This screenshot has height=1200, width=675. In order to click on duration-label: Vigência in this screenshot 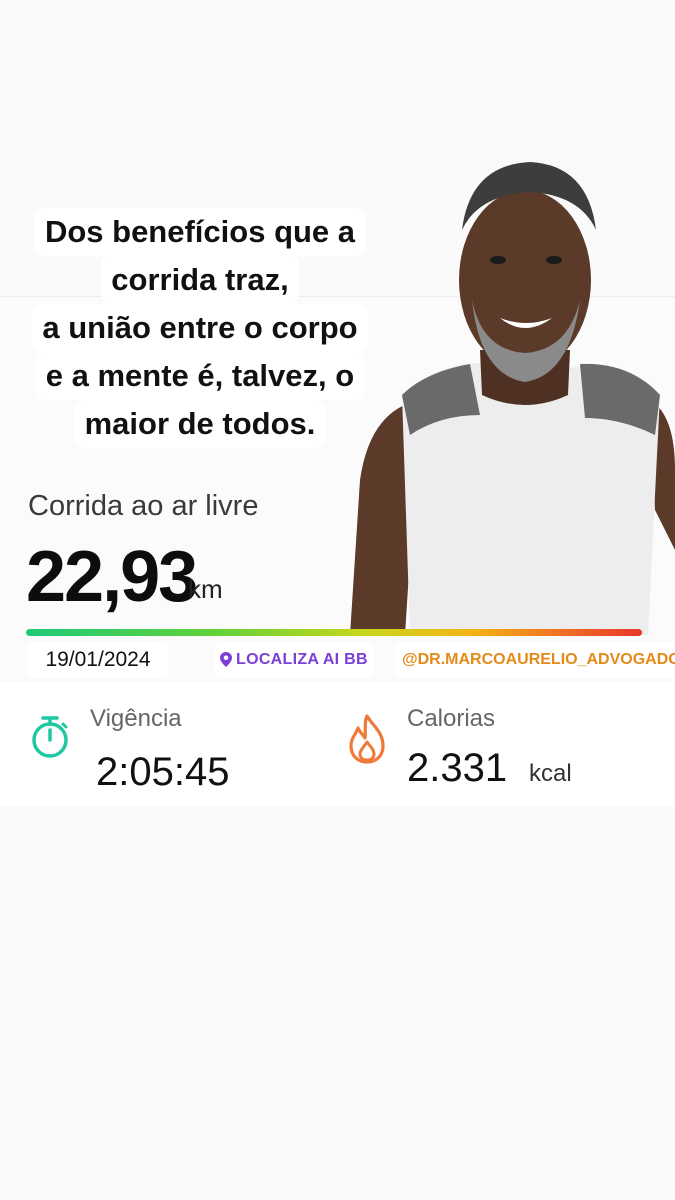, I will do `click(136, 718)`.